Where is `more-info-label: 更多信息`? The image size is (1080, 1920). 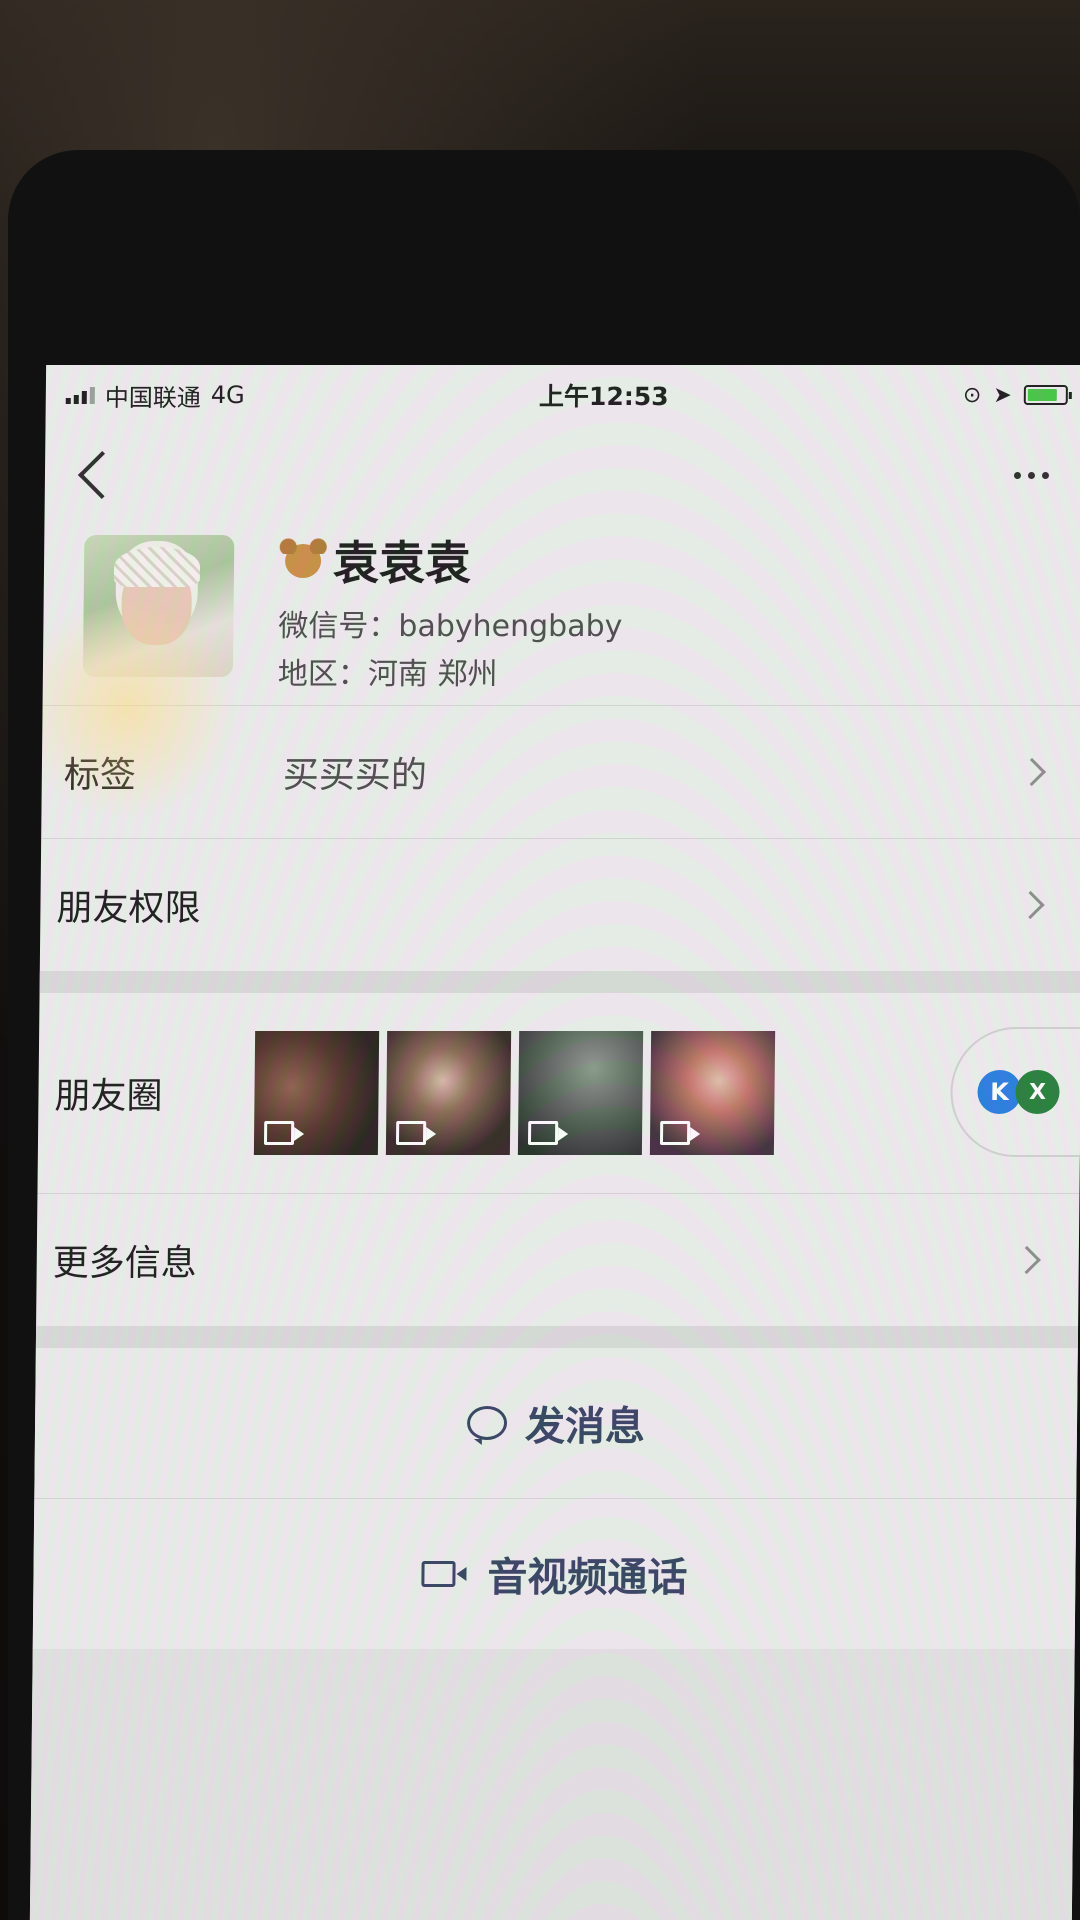 more-info-label: 更多信息 is located at coordinates (124, 1263).